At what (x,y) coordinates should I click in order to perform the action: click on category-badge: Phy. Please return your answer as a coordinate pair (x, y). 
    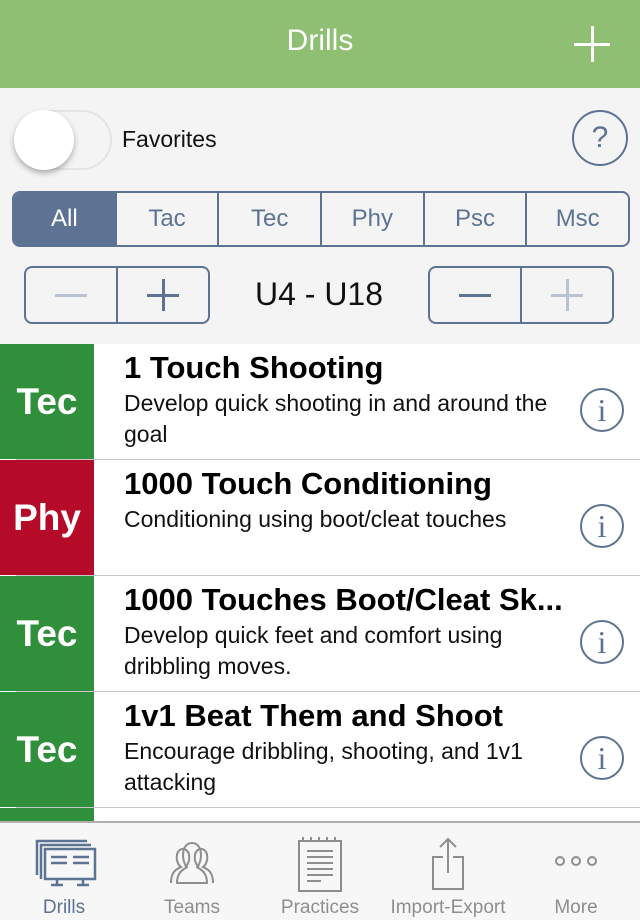
    Looking at the image, I should click on (47, 517).